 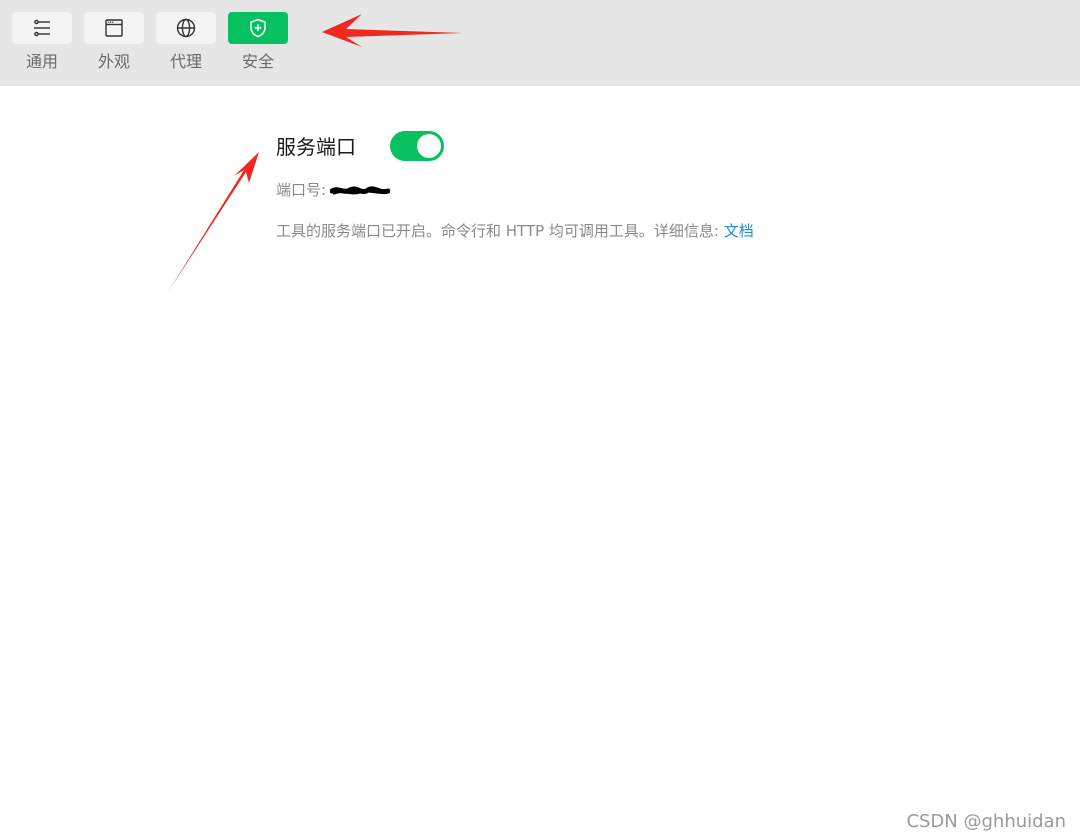 I want to click on annotation-arrows, so click(x=315, y=153).